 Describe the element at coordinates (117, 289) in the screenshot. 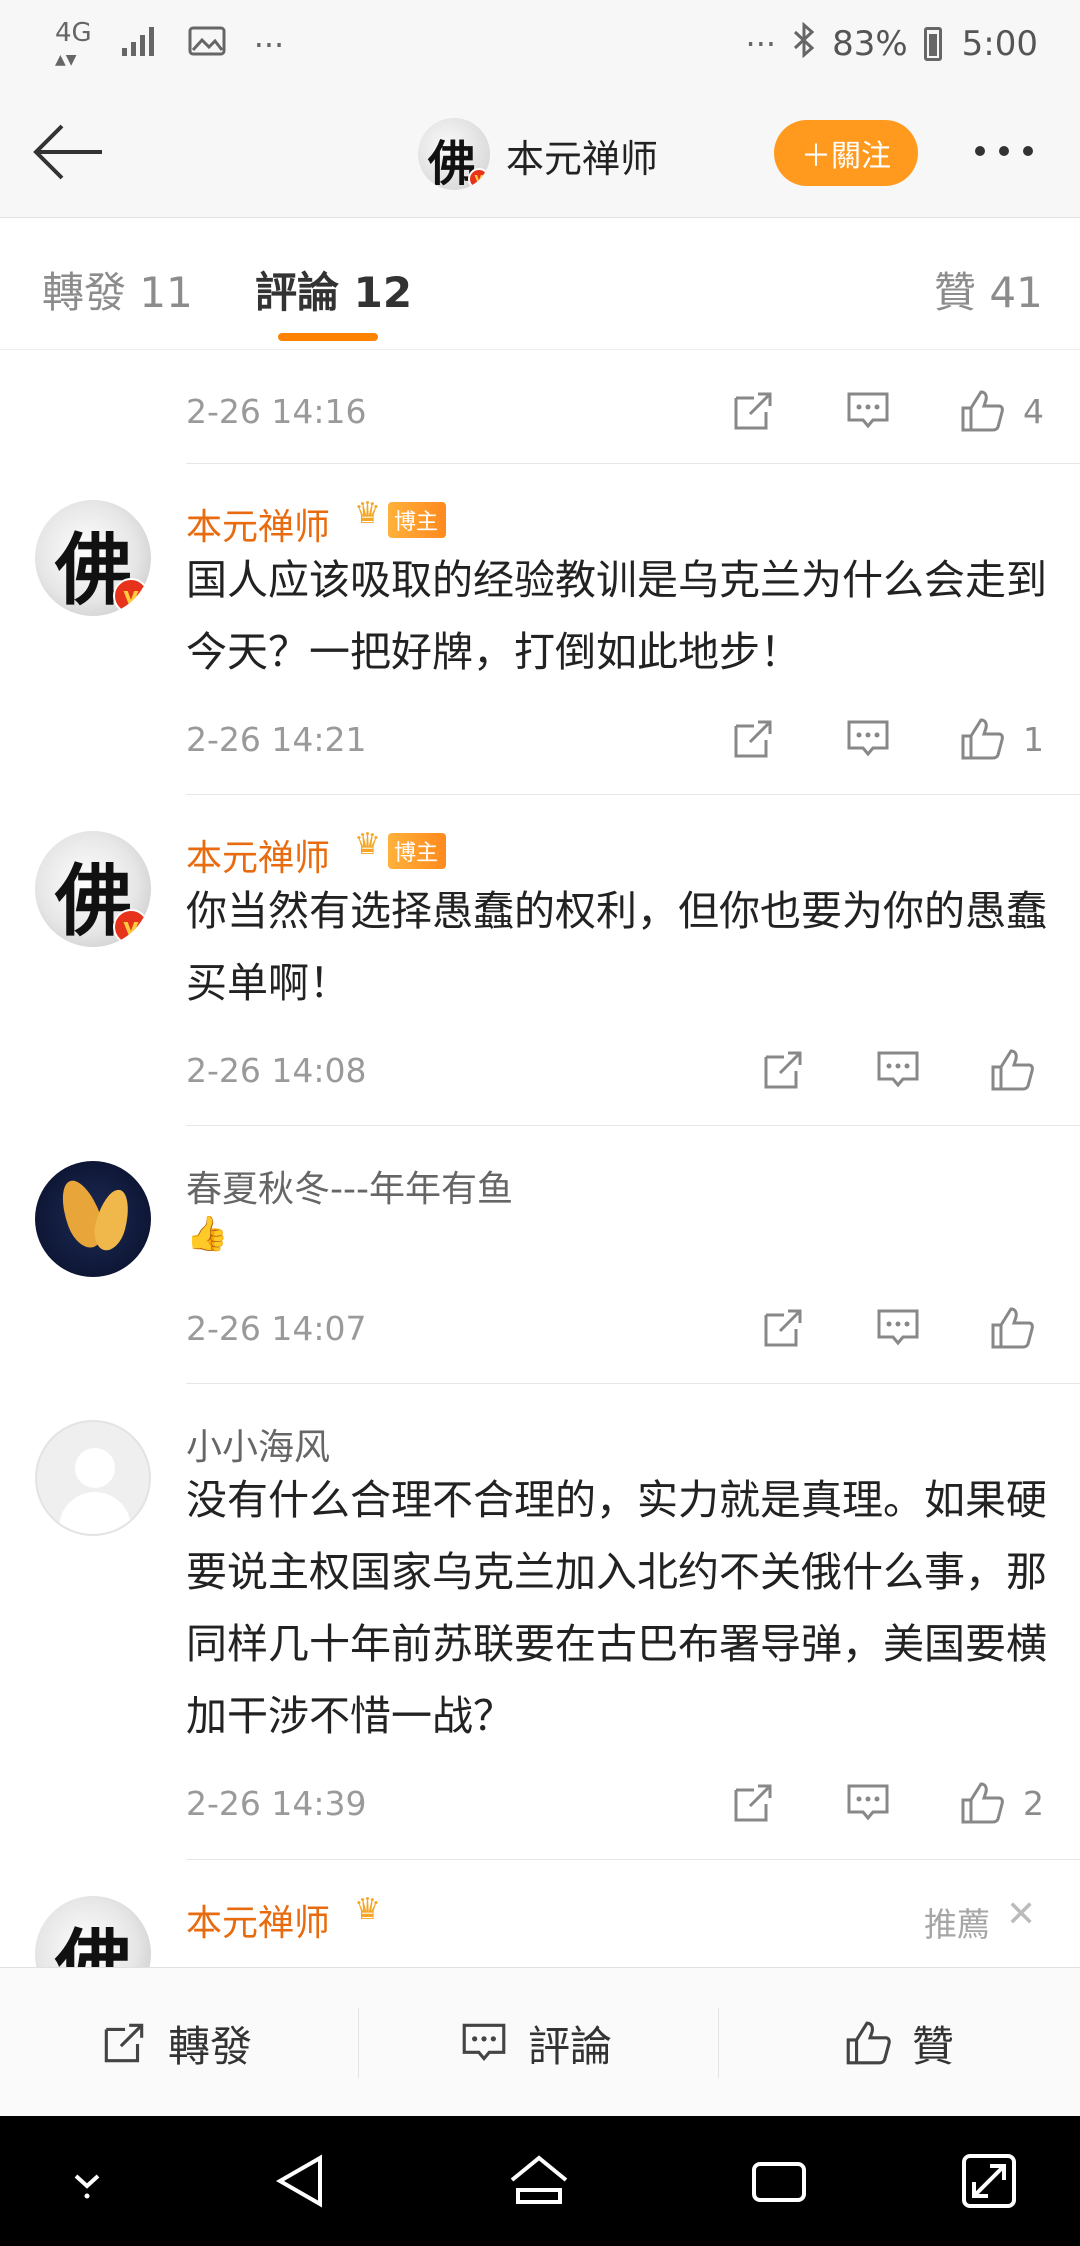

I see `tab-reposts: 轉發 11` at that location.